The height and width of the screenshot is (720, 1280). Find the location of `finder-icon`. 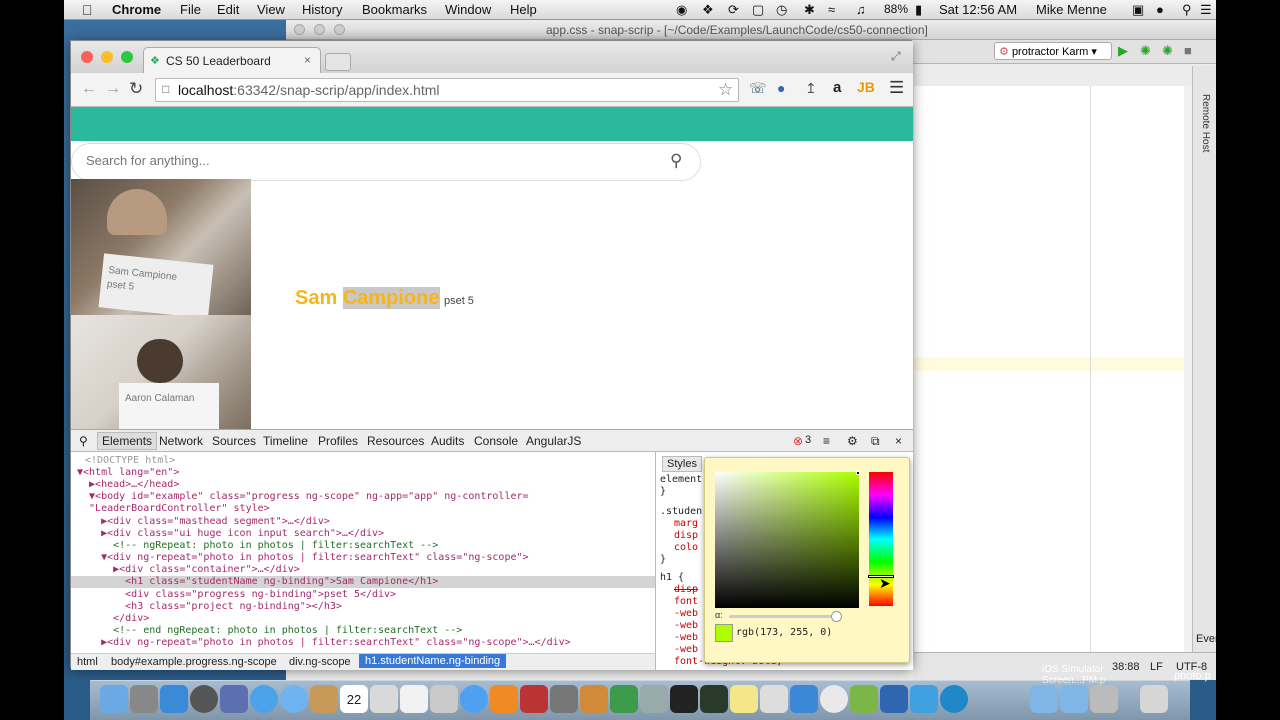

finder-icon is located at coordinates (114, 699).